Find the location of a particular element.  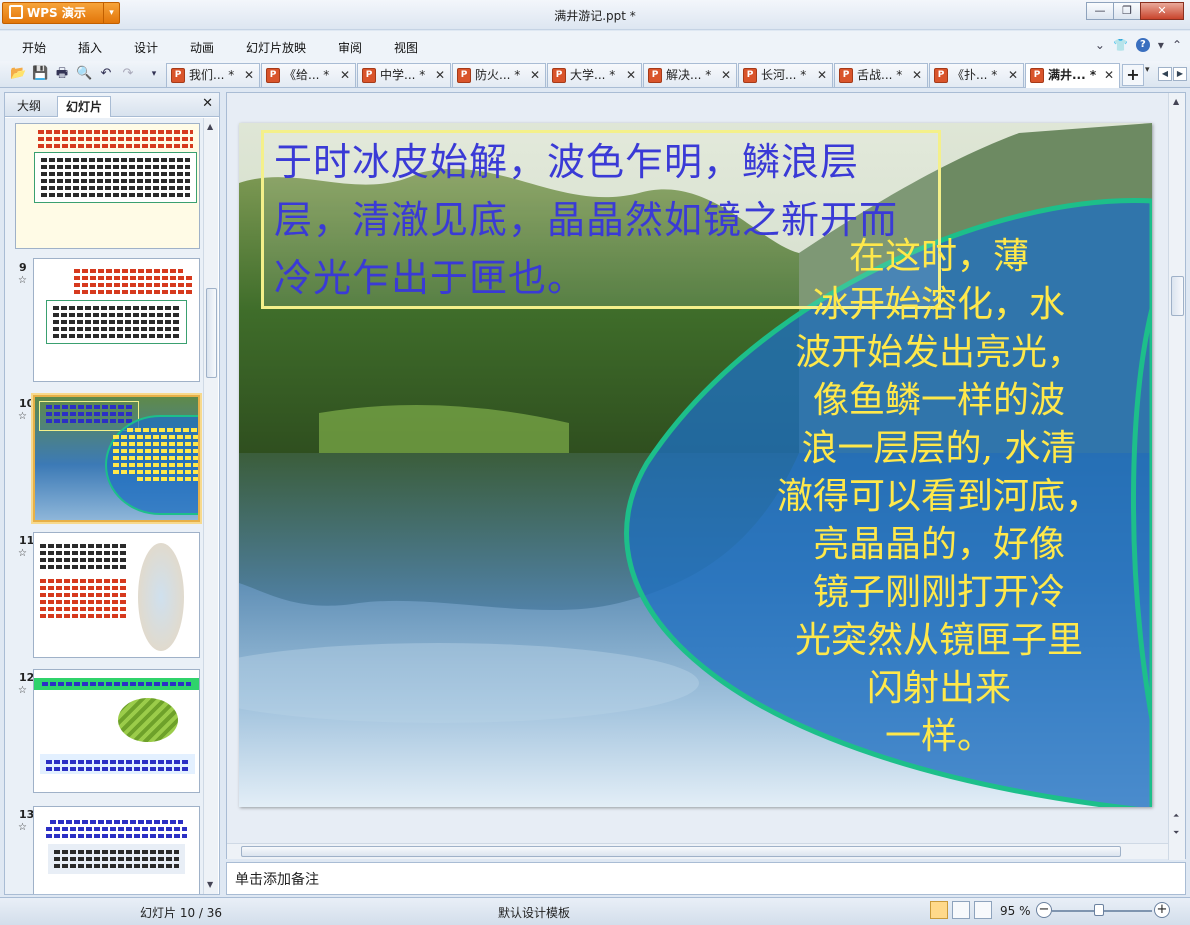

scroll-down-icon: ▼ is located at coordinates (210, 884).